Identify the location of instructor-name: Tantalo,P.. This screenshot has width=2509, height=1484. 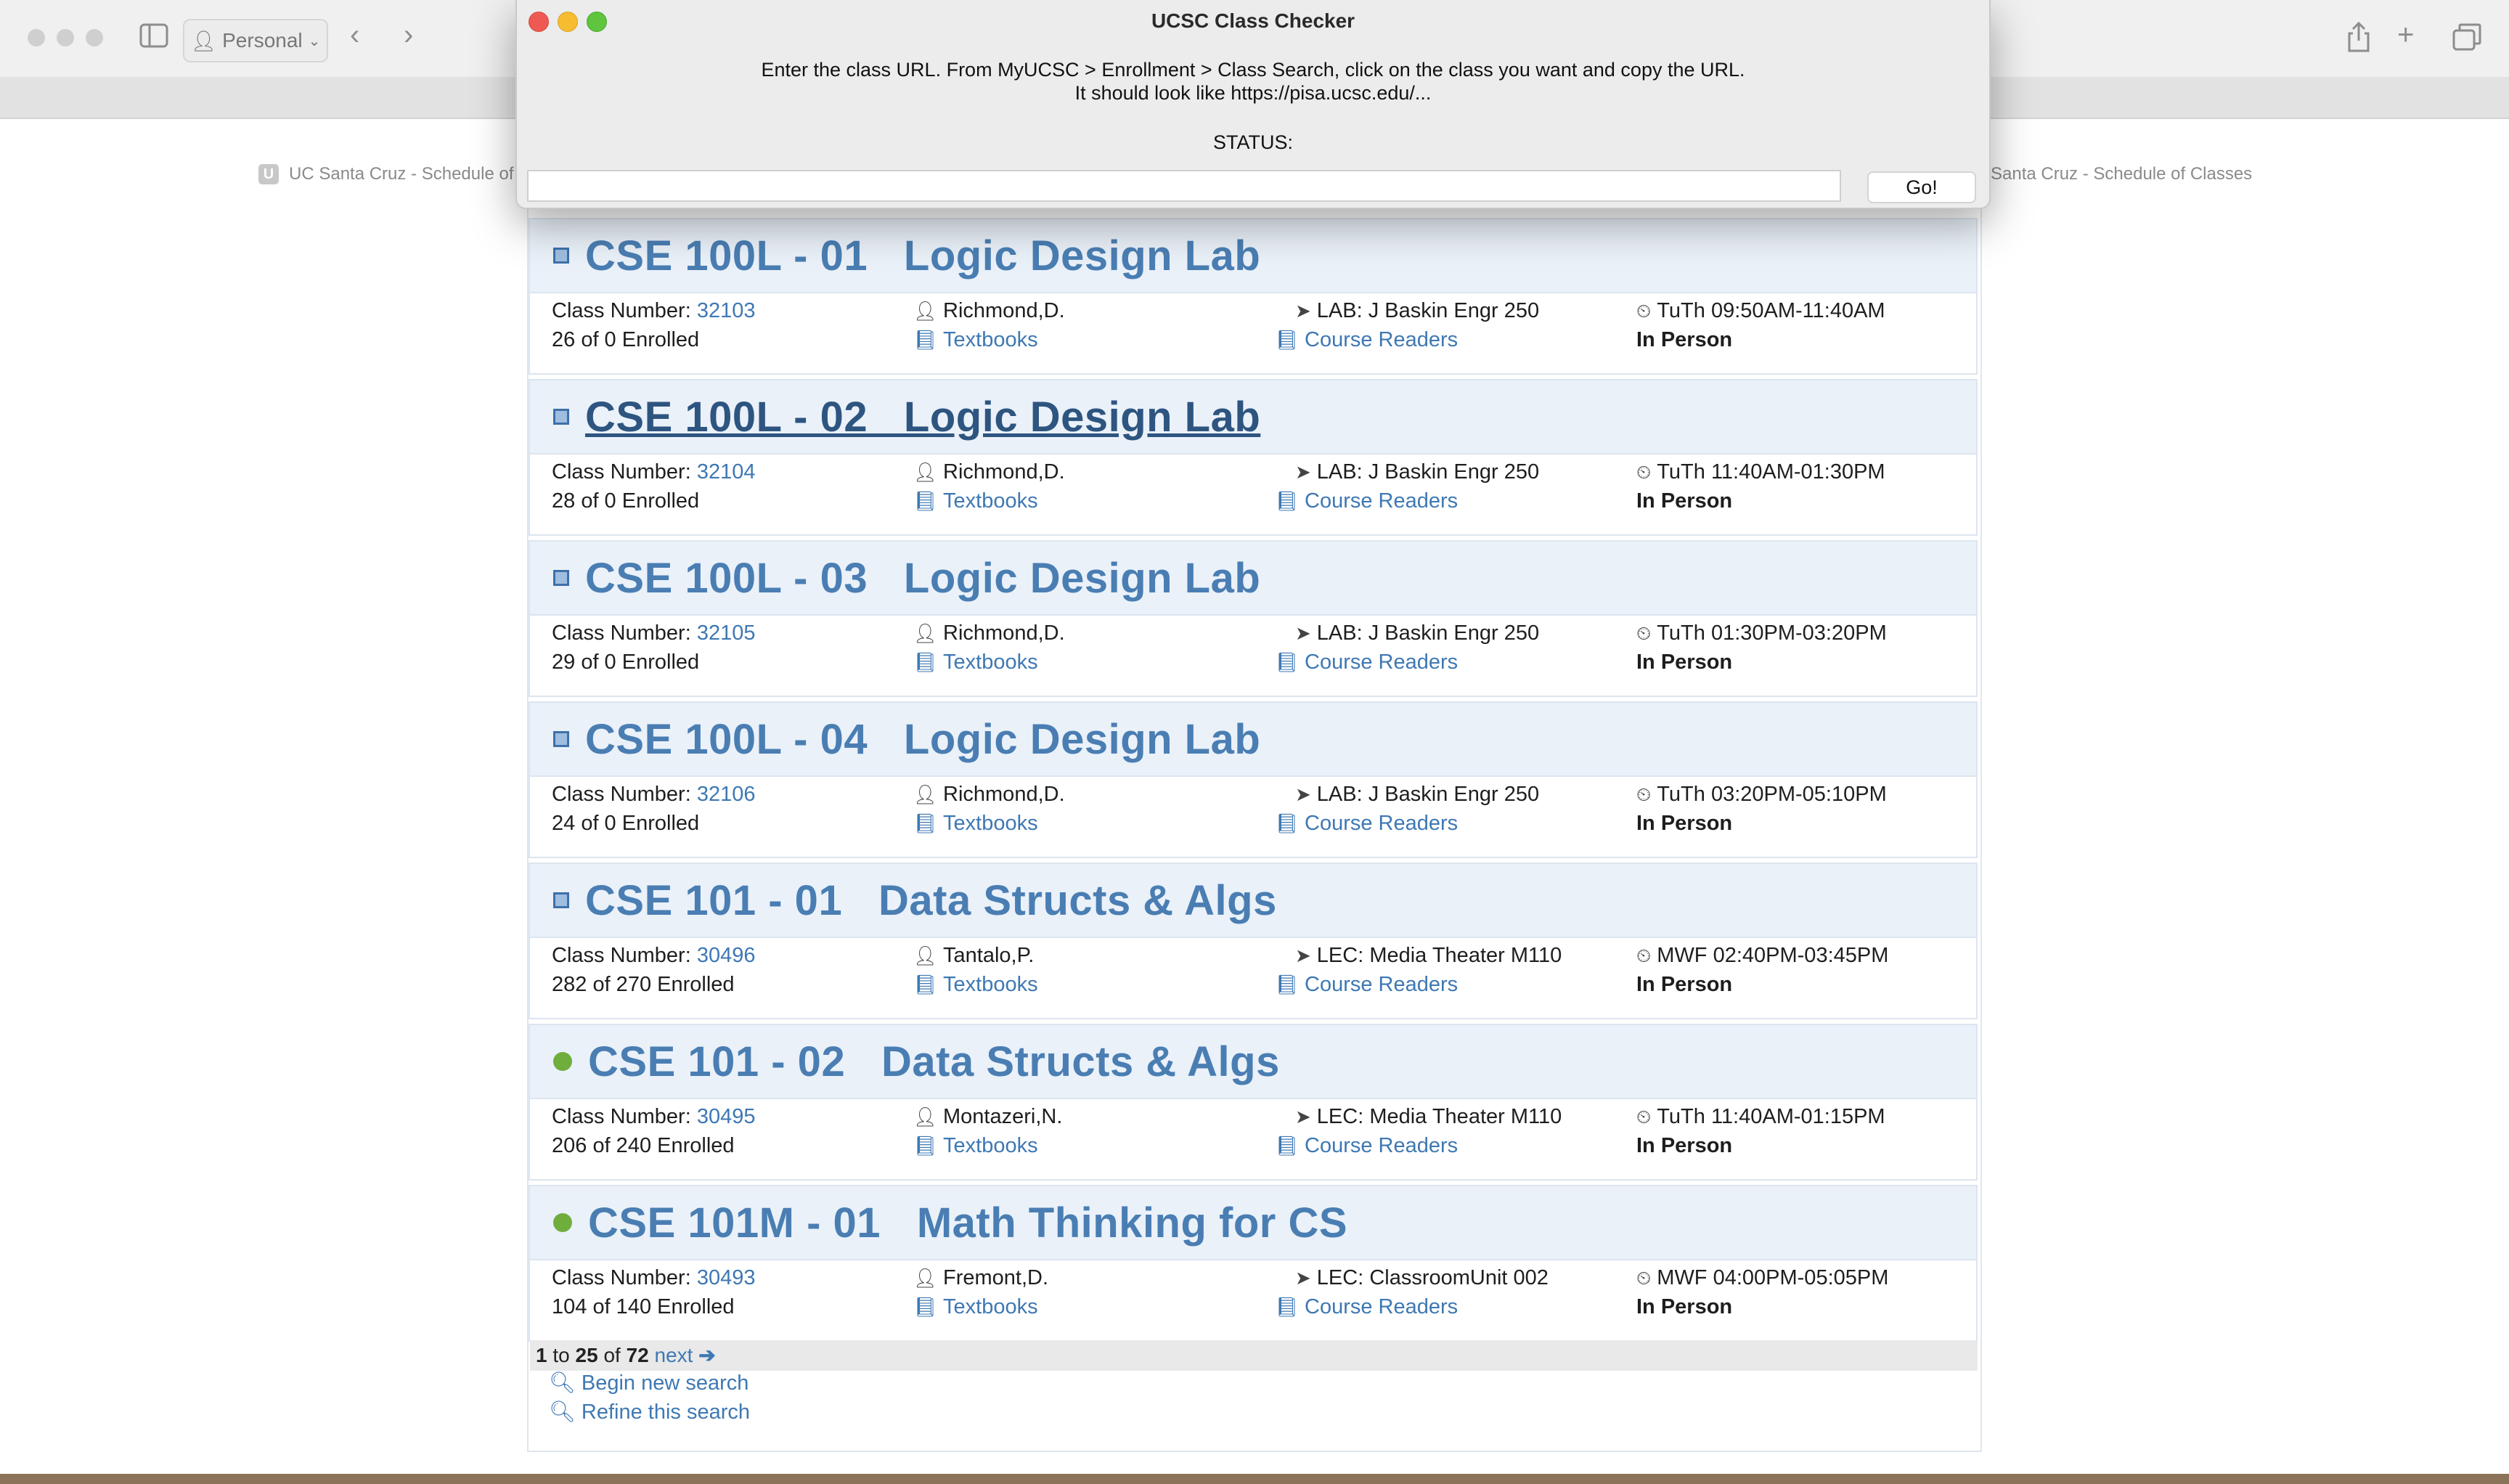
(989, 955).